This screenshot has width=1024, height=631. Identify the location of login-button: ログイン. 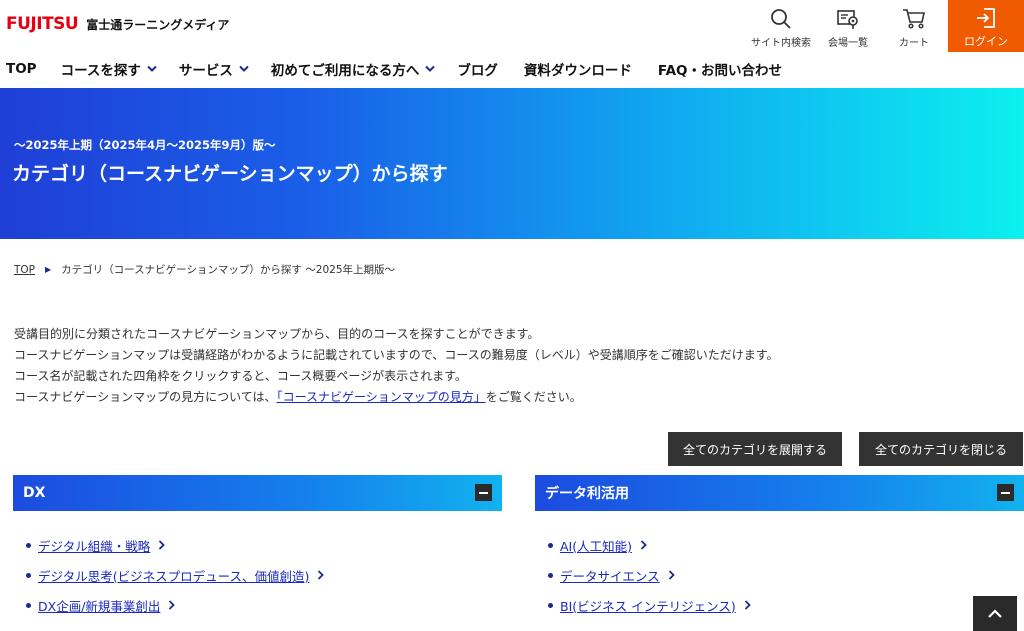
(986, 26).